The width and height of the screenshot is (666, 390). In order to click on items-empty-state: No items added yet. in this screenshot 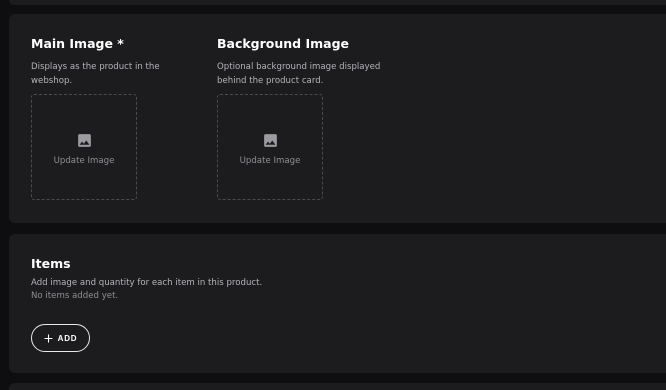, I will do `click(75, 296)`.